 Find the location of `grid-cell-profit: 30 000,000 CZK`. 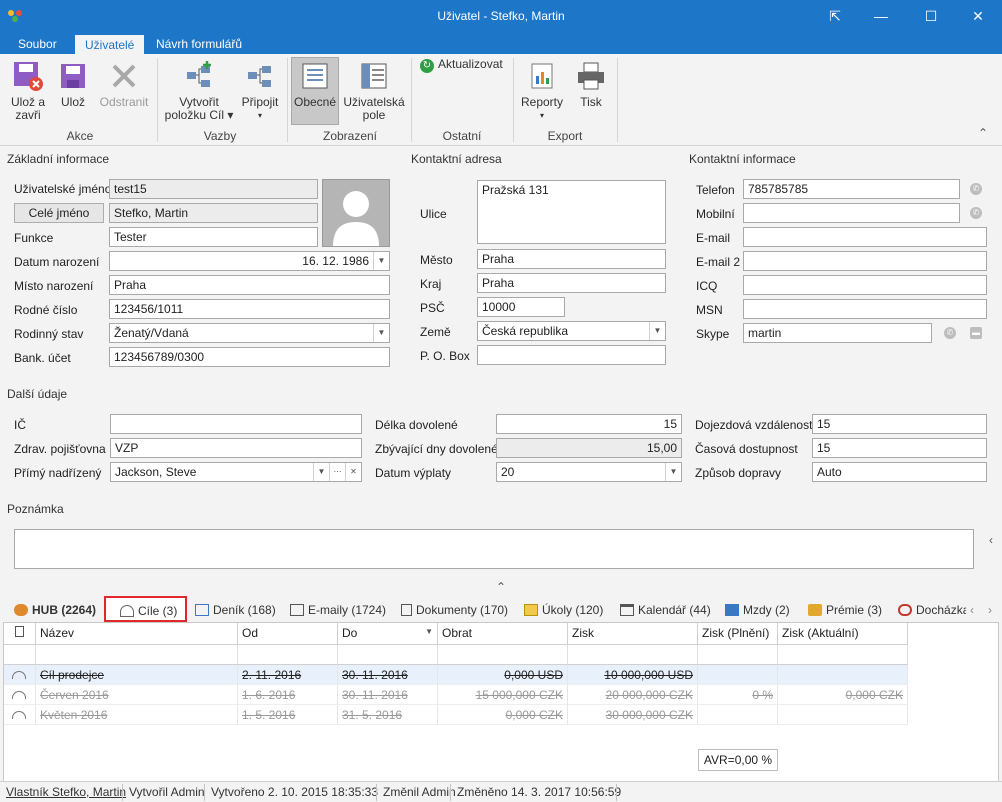

grid-cell-profit: 30 000,000 CZK is located at coordinates (633, 715).